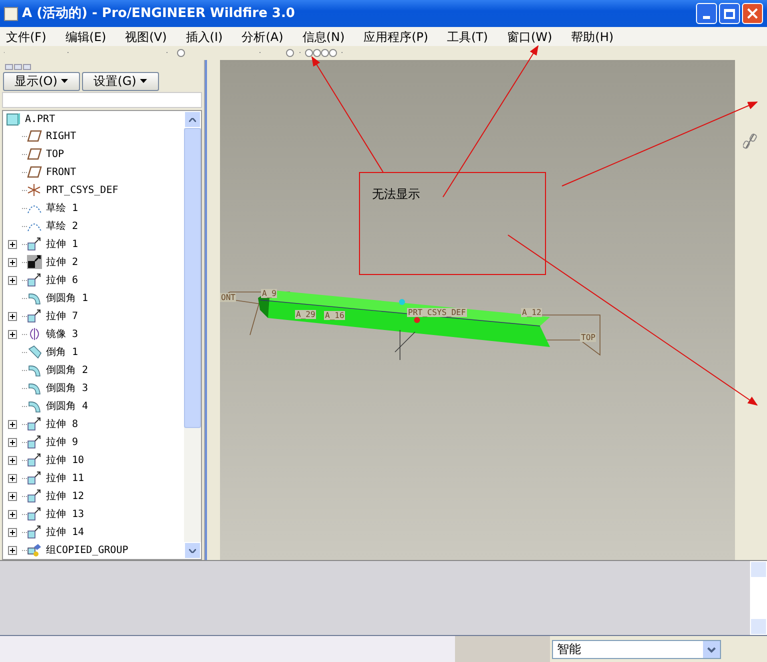  I want to click on tree-item: A.PRT, so click(40, 119).